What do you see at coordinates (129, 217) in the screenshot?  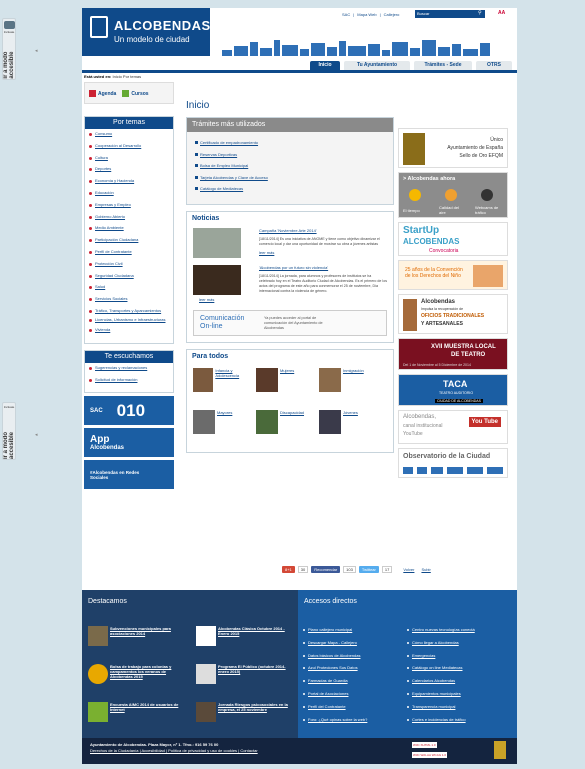 I see `tema-link: Gobierno Abierto` at bounding box center [129, 217].